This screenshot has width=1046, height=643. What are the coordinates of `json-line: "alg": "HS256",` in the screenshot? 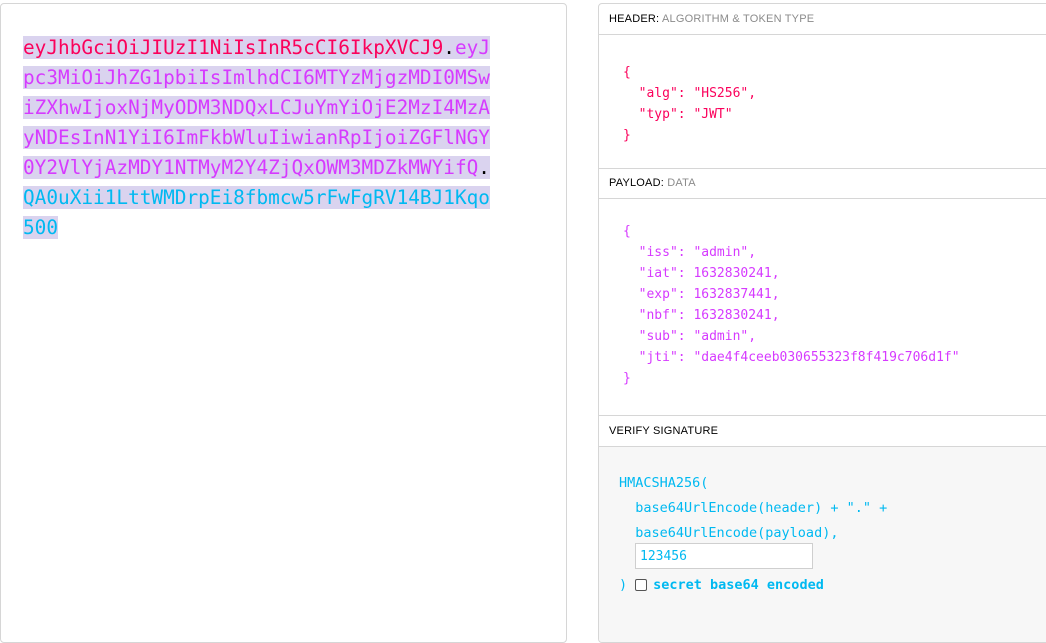 It's located at (690, 93).